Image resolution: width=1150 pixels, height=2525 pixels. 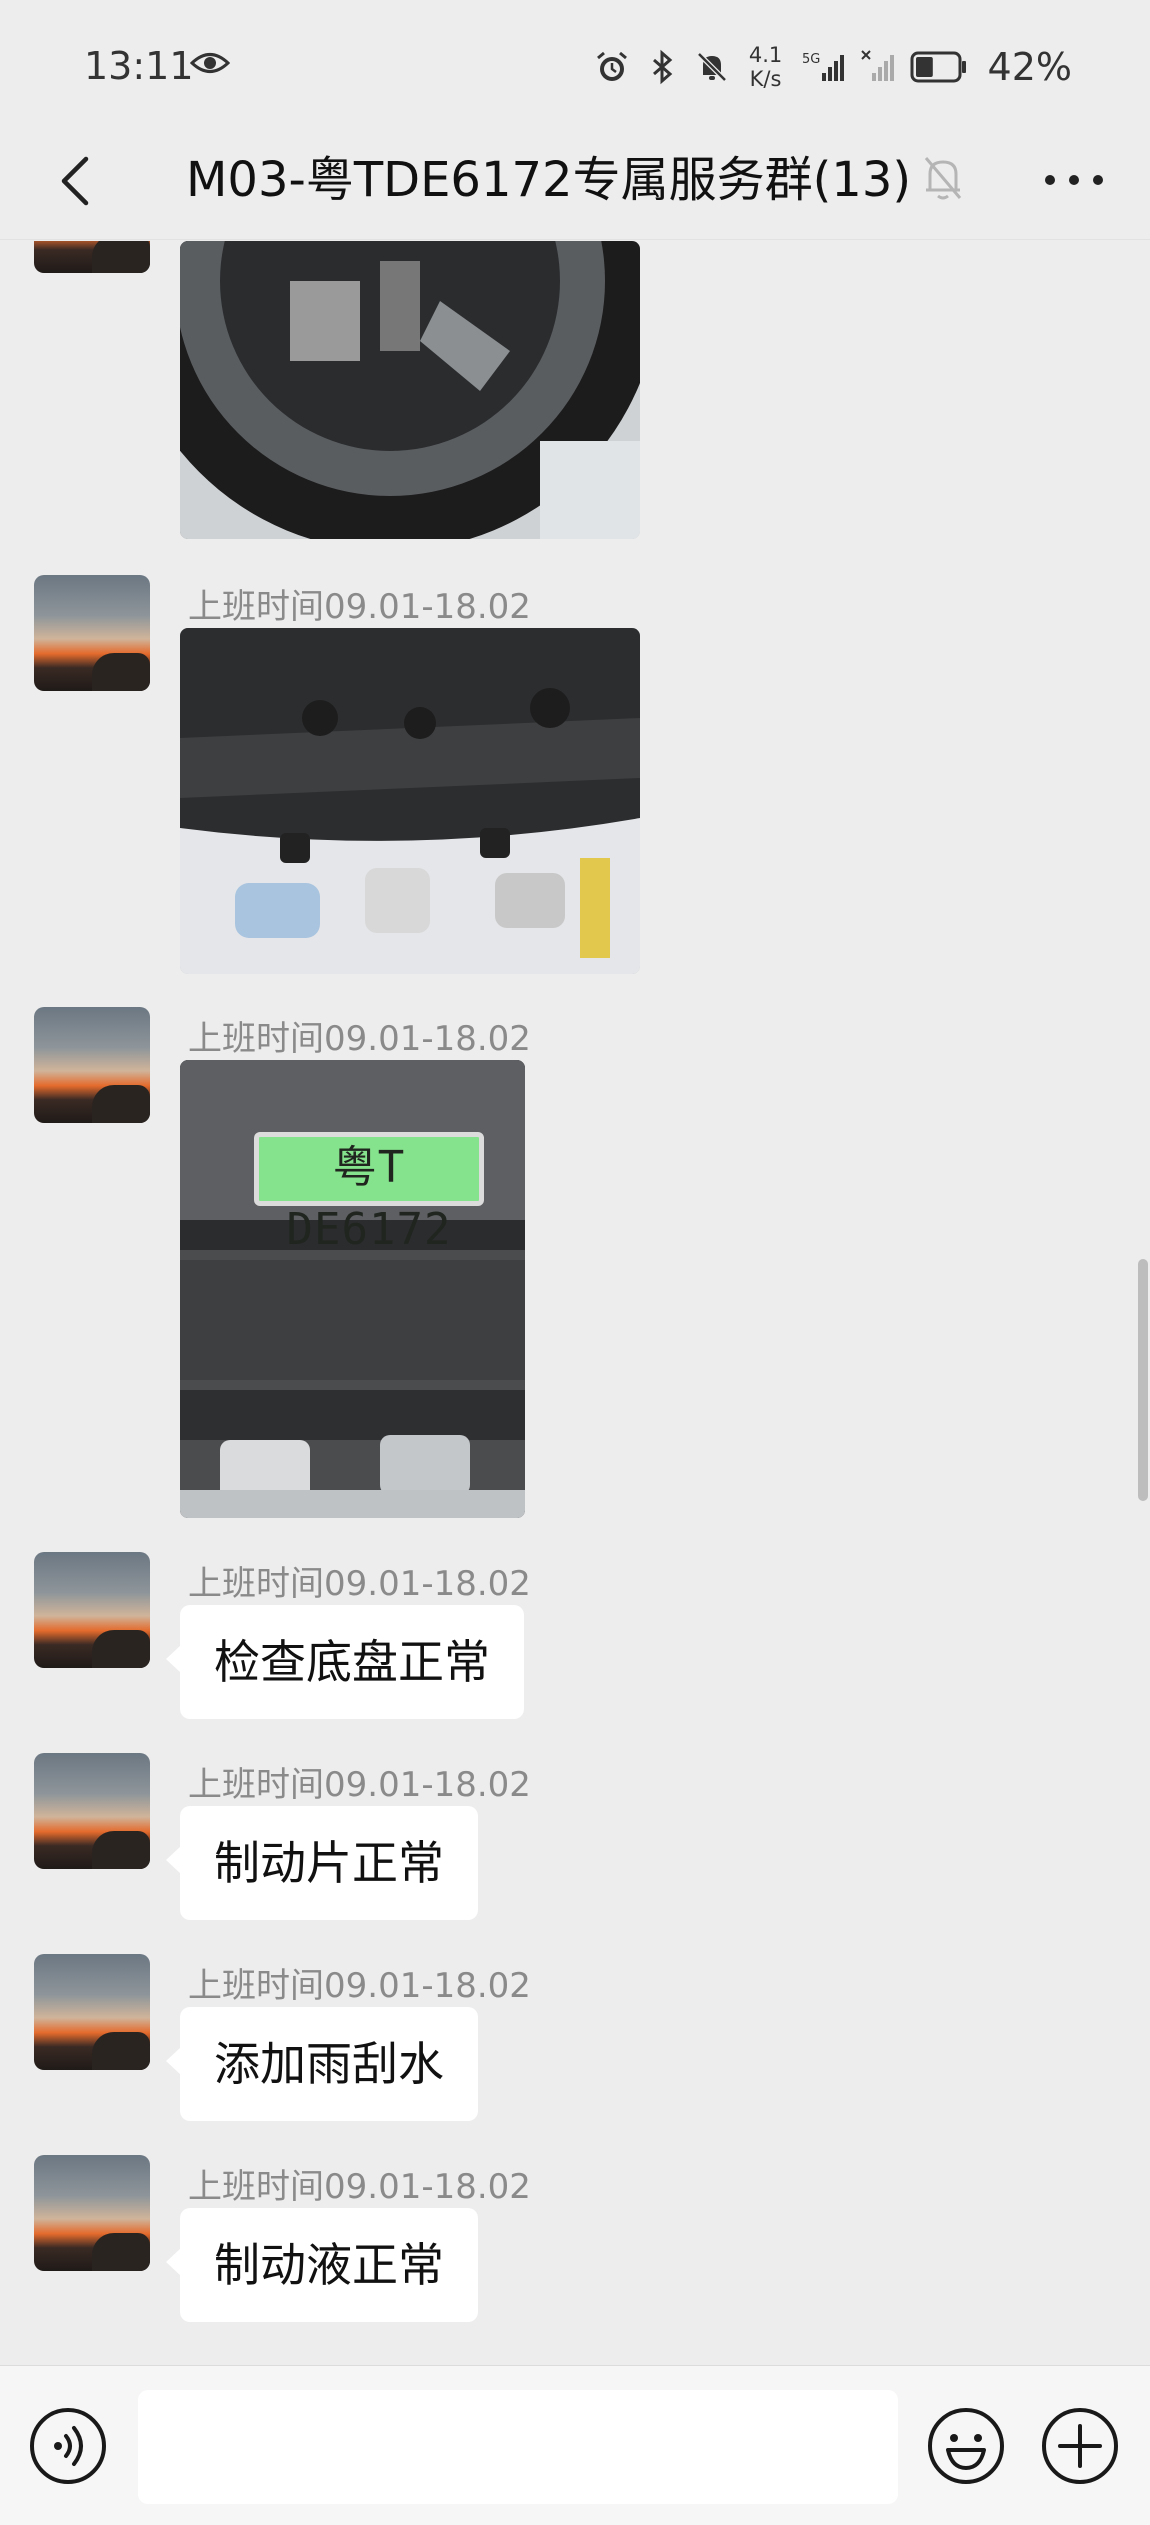 What do you see at coordinates (823, 66) in the screenshot?
I see `signal-5g-icon: 5G` at bounding box center [823, 66].